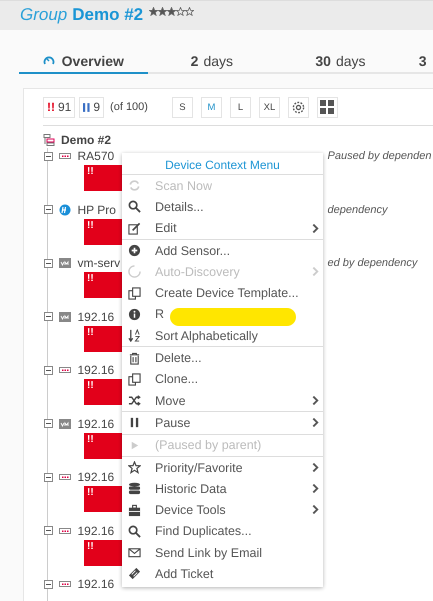  Describe the element at coordinates (222, 574) in the screenshot. I see `menu-item: Add Ticket` at that location.